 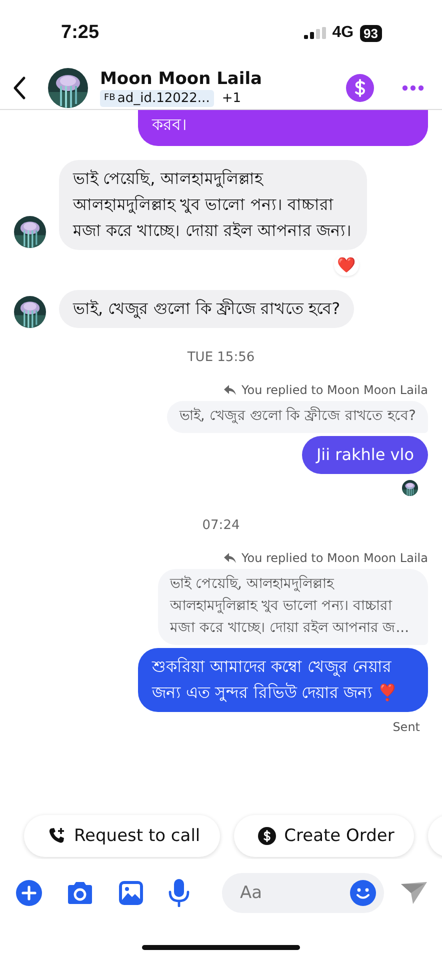 I want to click on add-button, so click(x=29, y=893).